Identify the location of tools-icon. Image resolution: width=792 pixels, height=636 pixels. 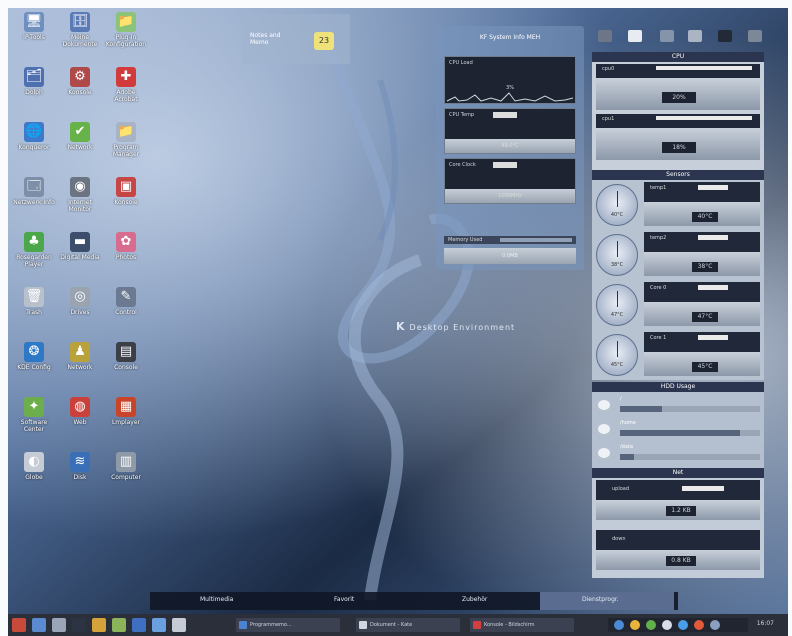
(695, 36).